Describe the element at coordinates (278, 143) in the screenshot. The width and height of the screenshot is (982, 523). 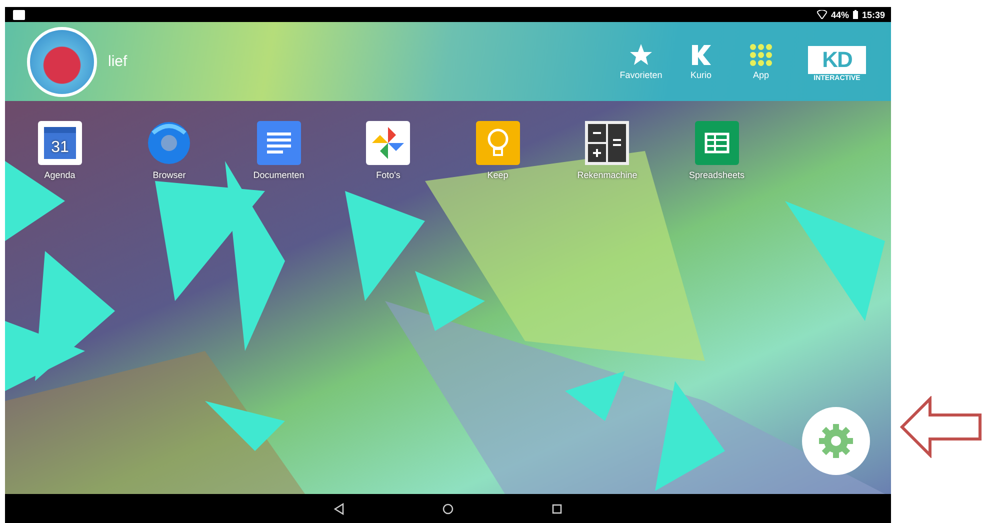
I see `document-icon` at that location.